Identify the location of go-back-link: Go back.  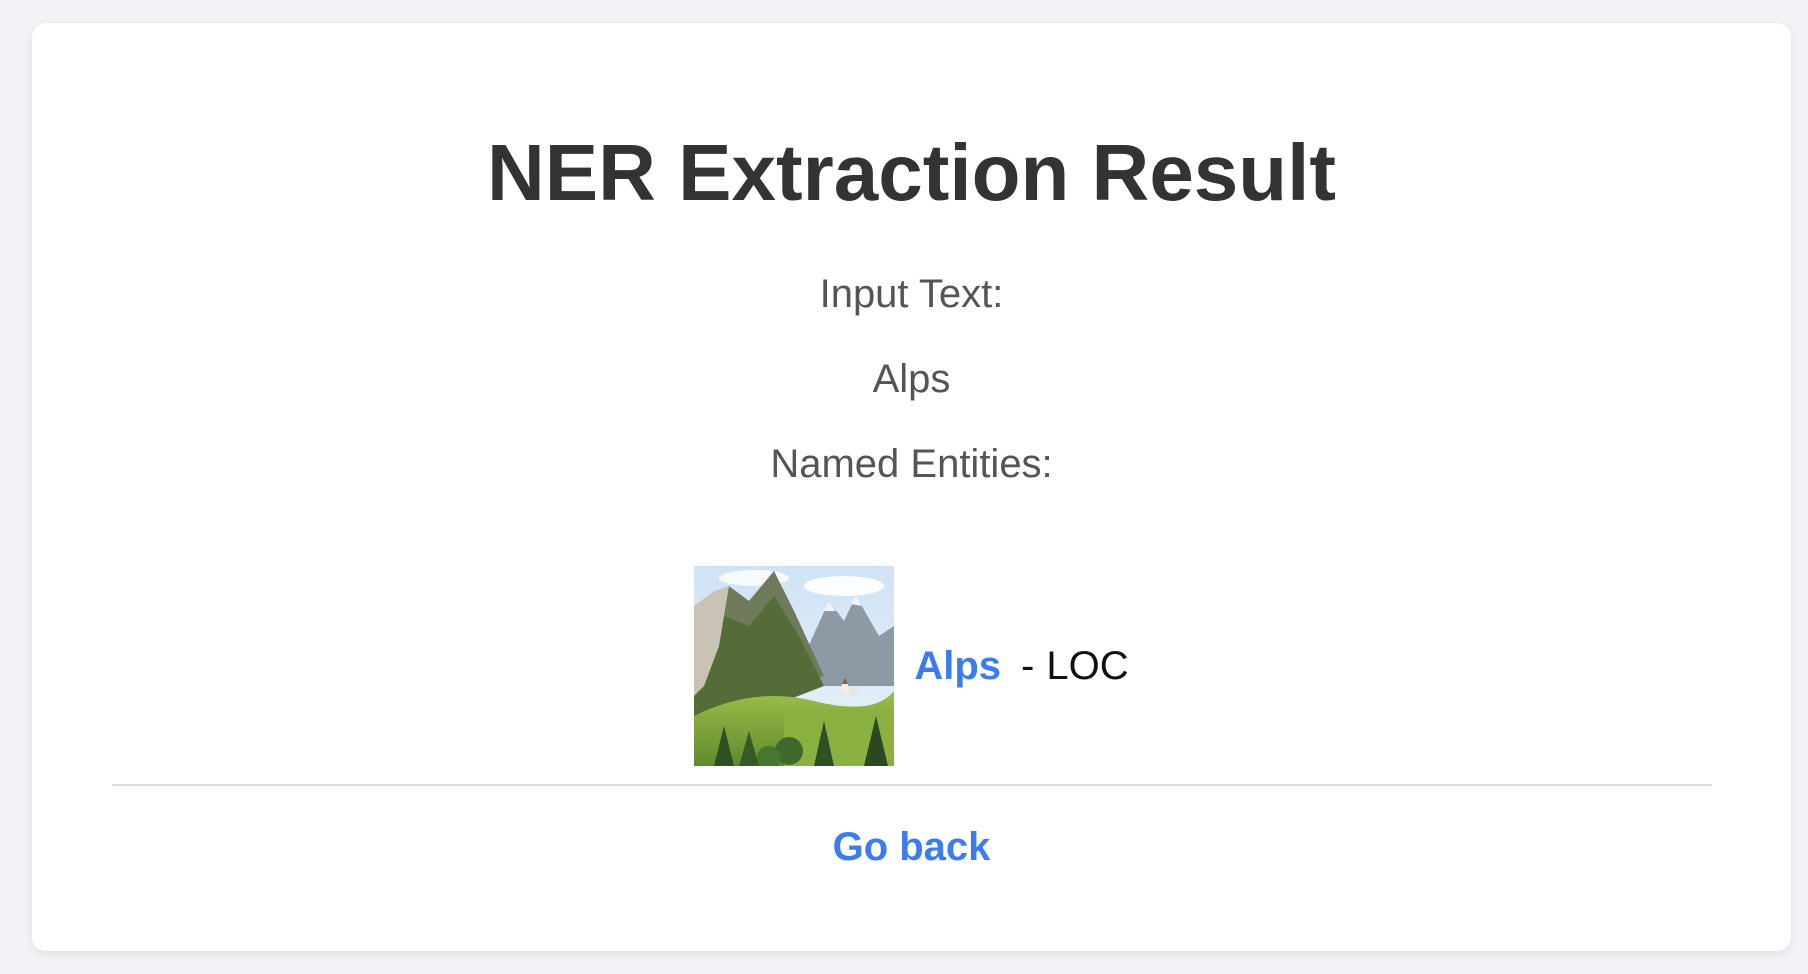
(912, 847).